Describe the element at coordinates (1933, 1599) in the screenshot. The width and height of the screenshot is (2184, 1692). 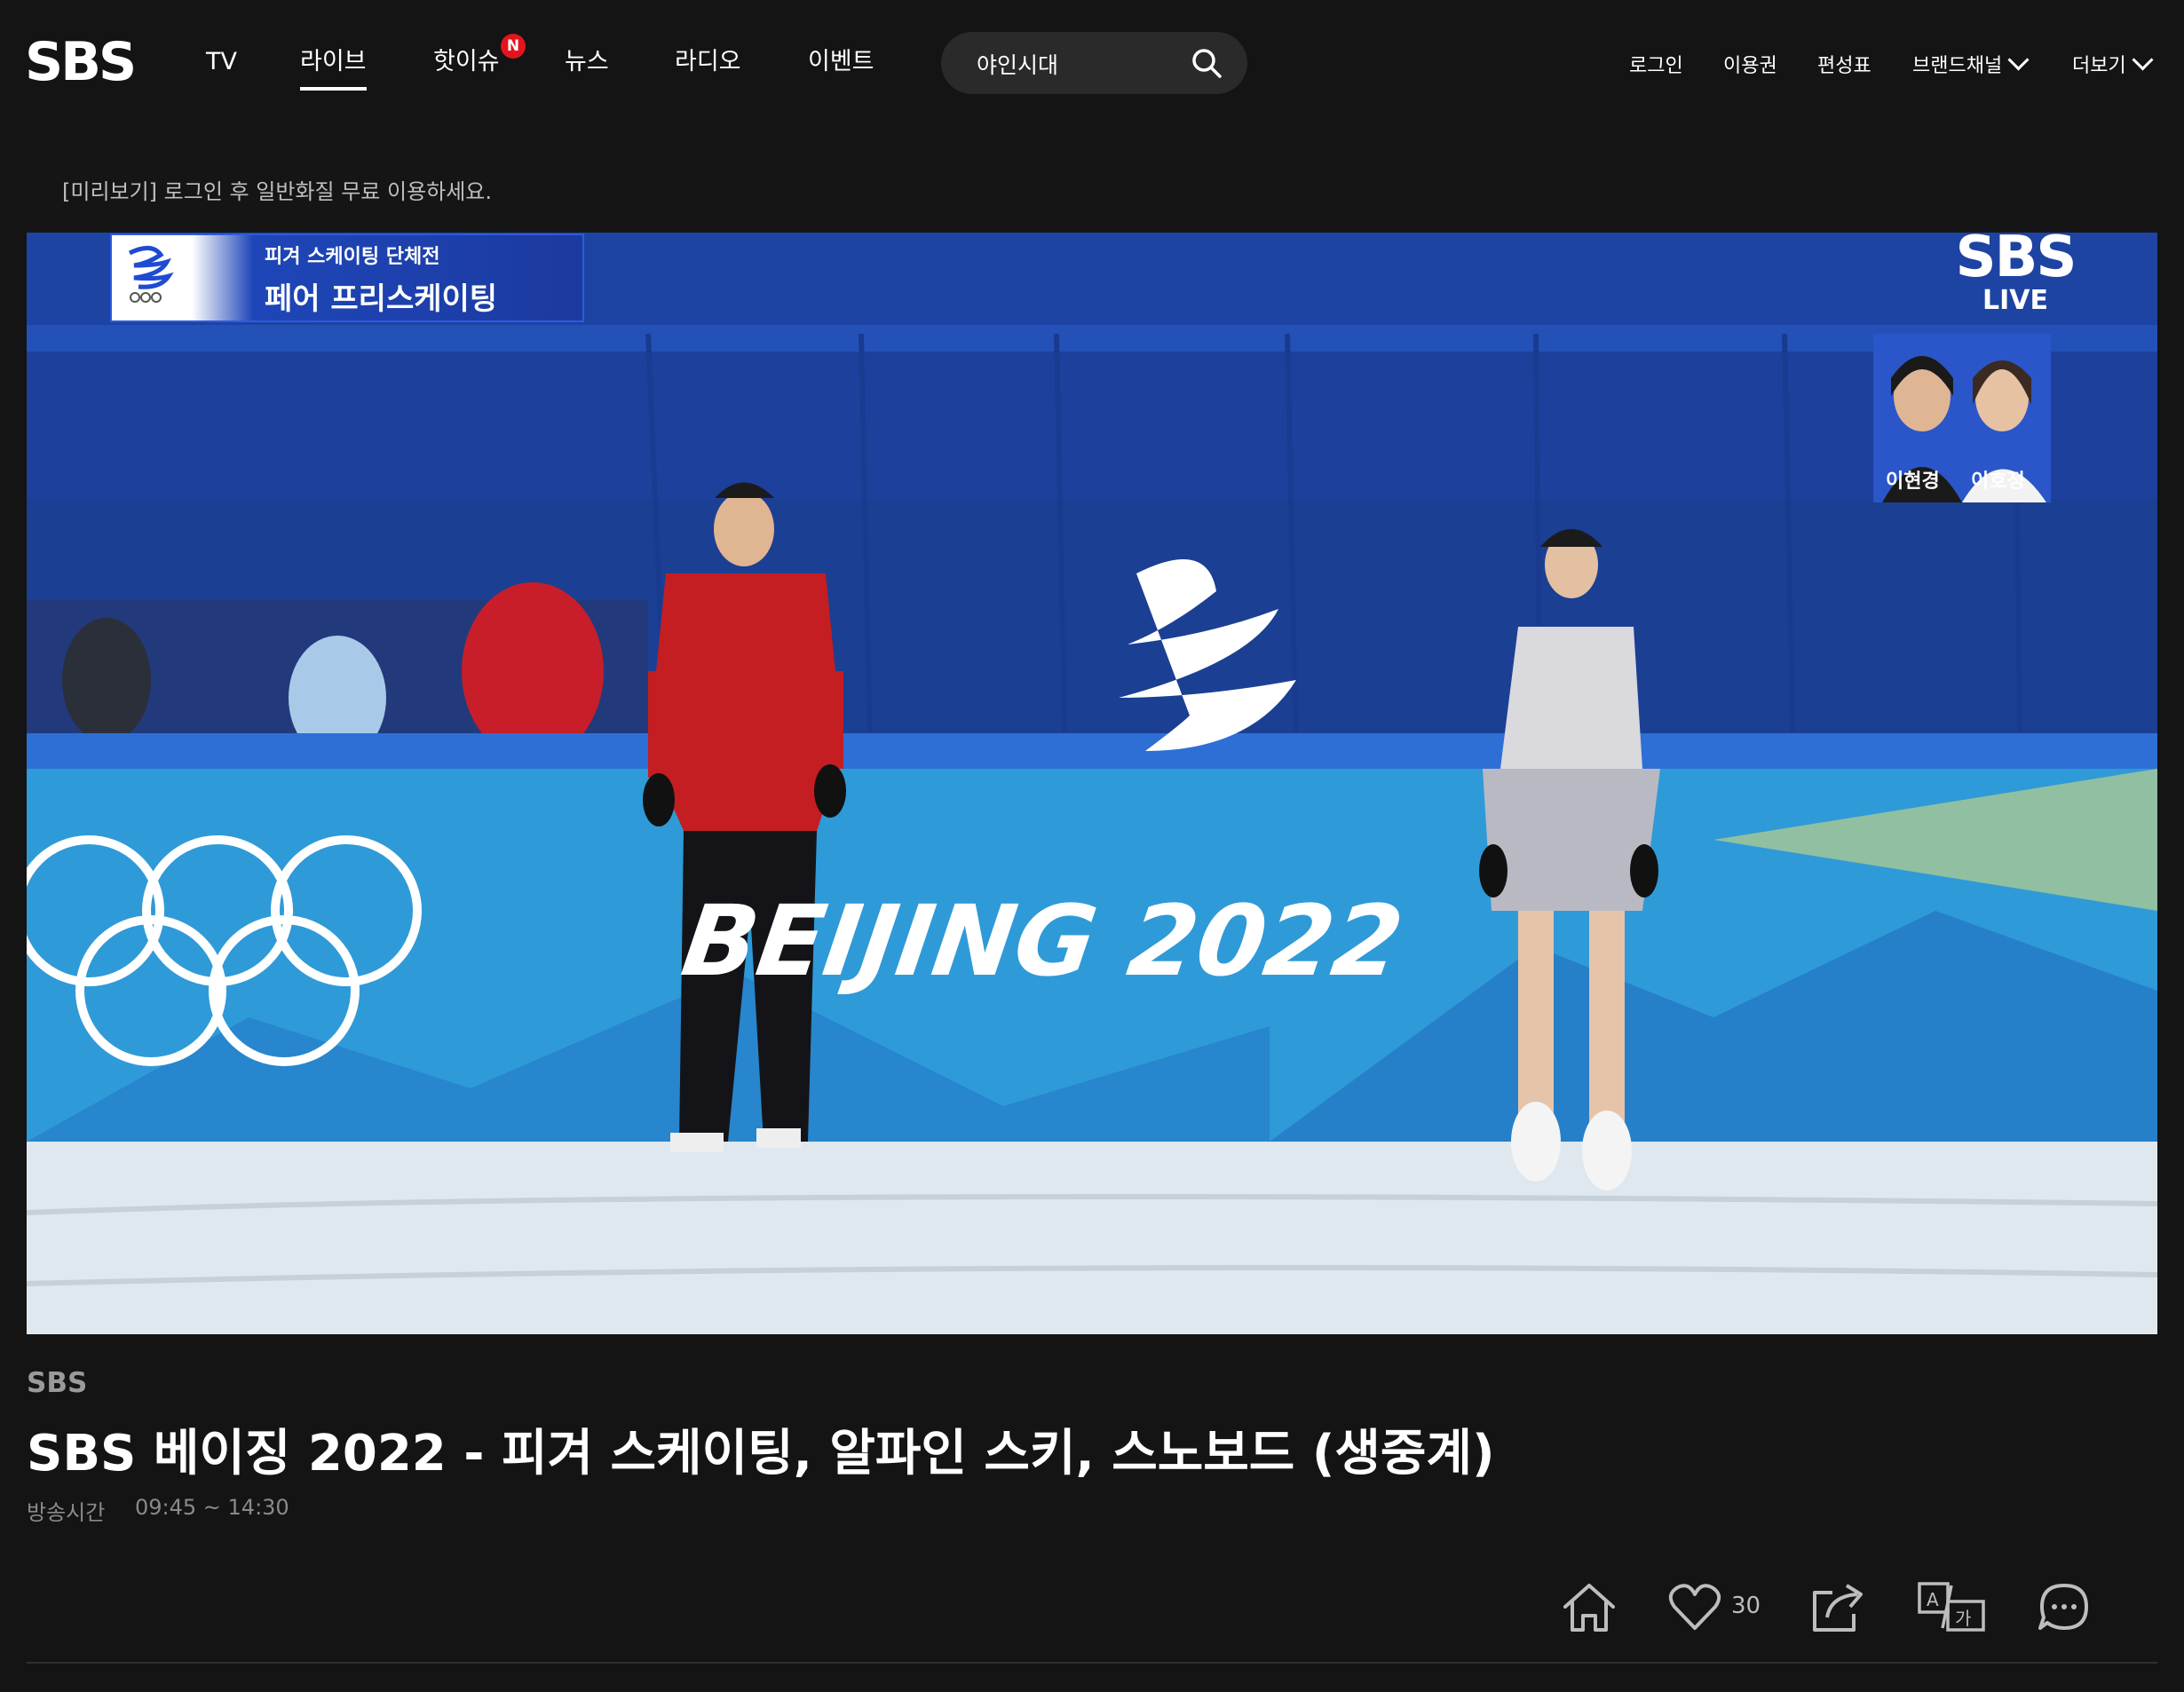
I see `svg-text: A` at that location.